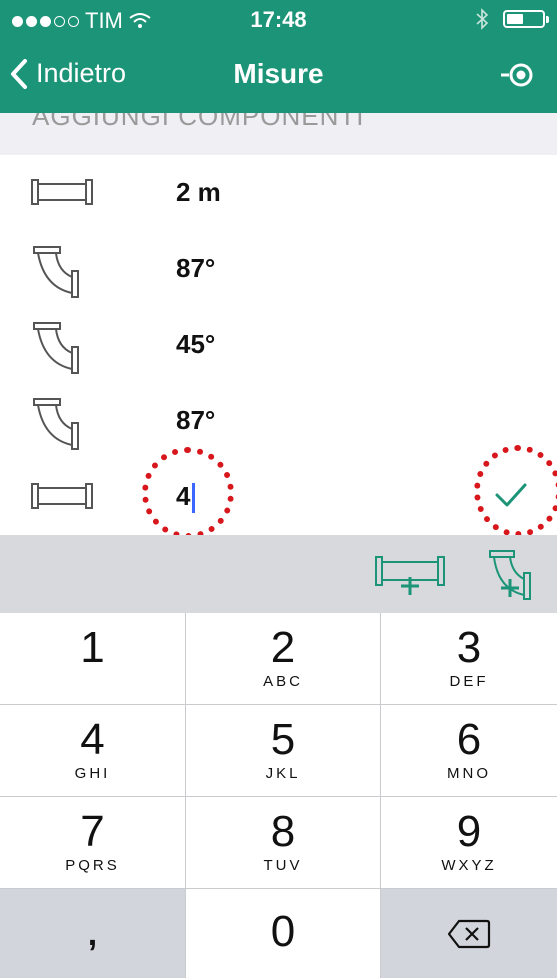 The height and width of the screenshot is (978, 557). Describe the element at coordinates (283, 831) in the screenshot. I see `key-digit: 8` at that location.